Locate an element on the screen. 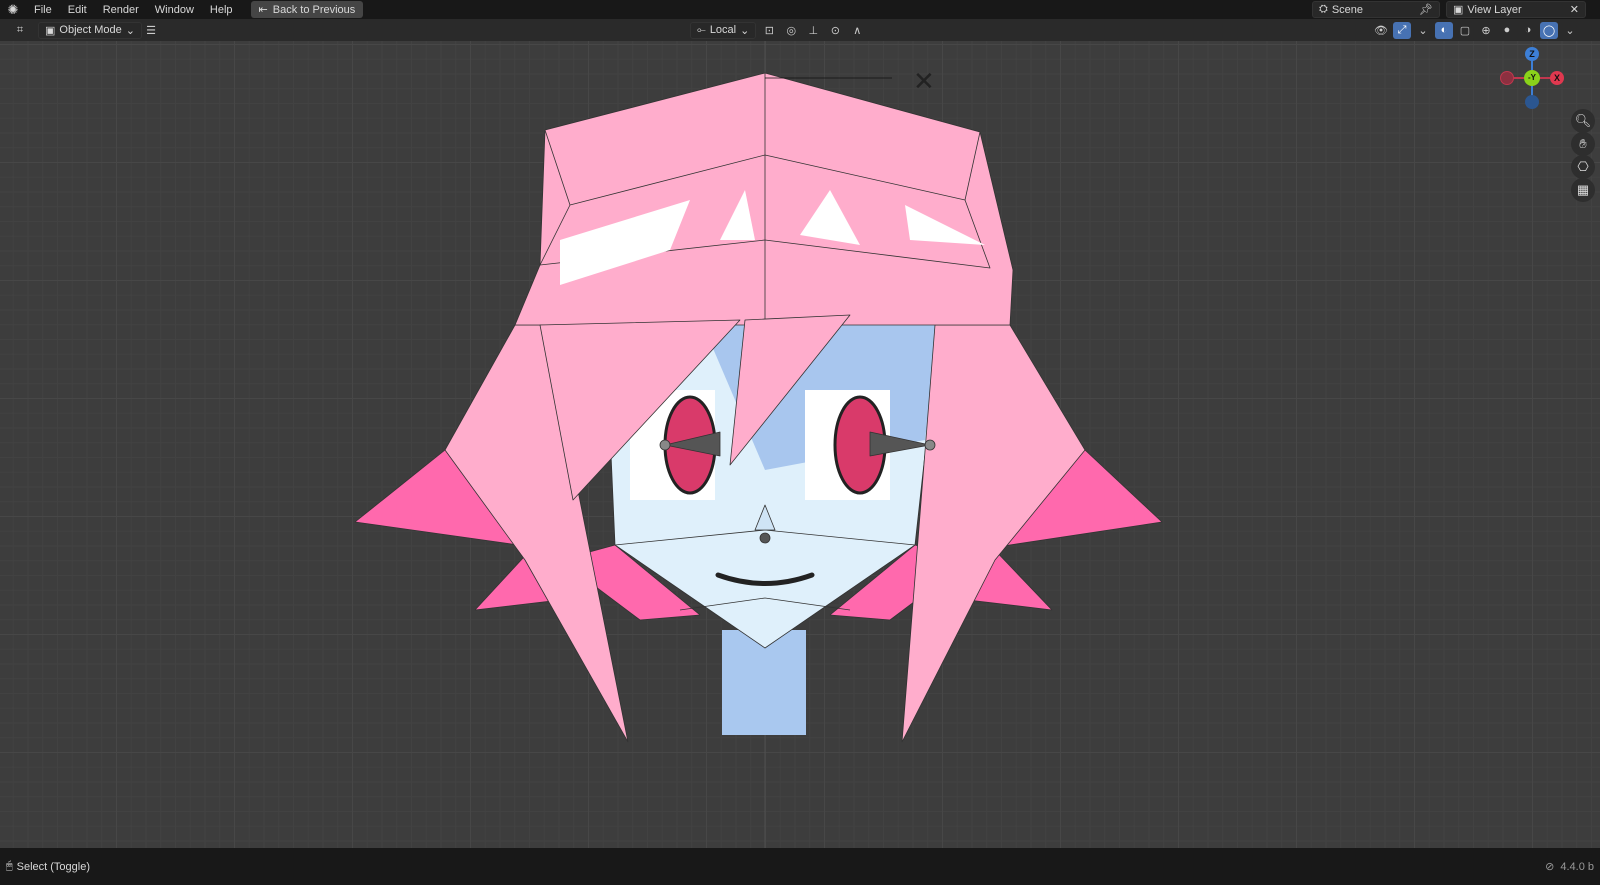  gizmo-neg-z is located at coordinates (1532, 102).